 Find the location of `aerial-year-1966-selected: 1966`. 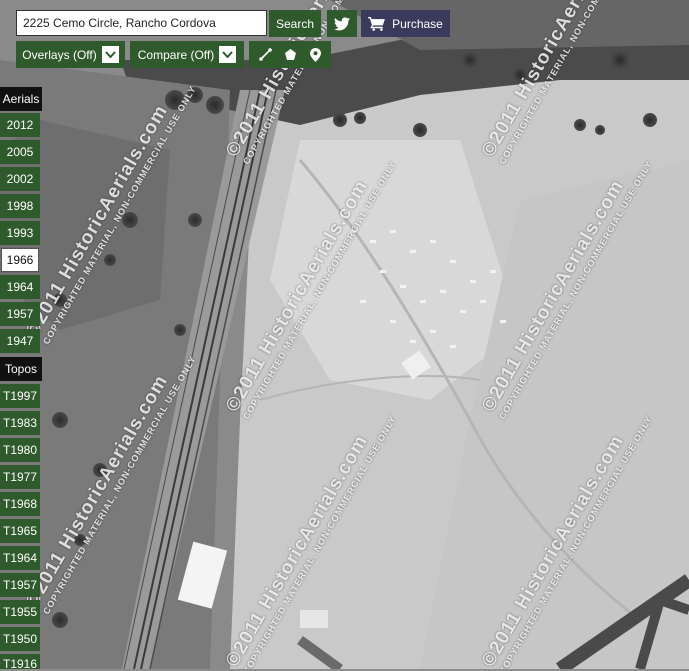

aerial-year-1966-selected: 1966 is located at coordinates (20, 260).